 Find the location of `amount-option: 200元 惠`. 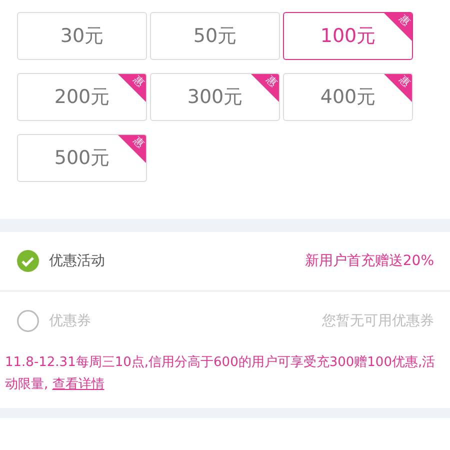

amount-option: 200元 惠 is located at coordinates (82, 97).